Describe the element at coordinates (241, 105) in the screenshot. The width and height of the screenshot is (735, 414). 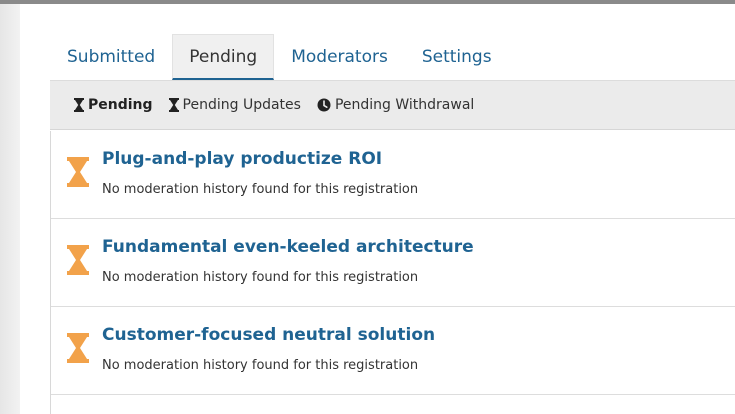
I see `filter-pending-updates-label: Pending Updates` at that location.